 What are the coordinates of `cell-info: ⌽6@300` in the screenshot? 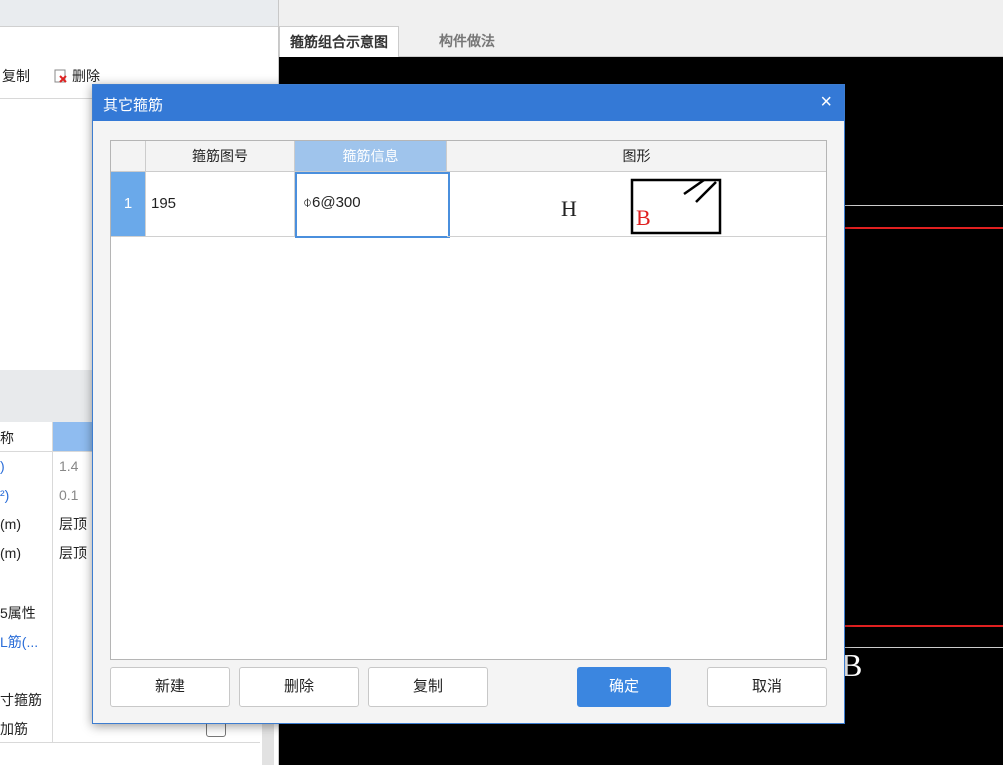 It's located at (372, 205).